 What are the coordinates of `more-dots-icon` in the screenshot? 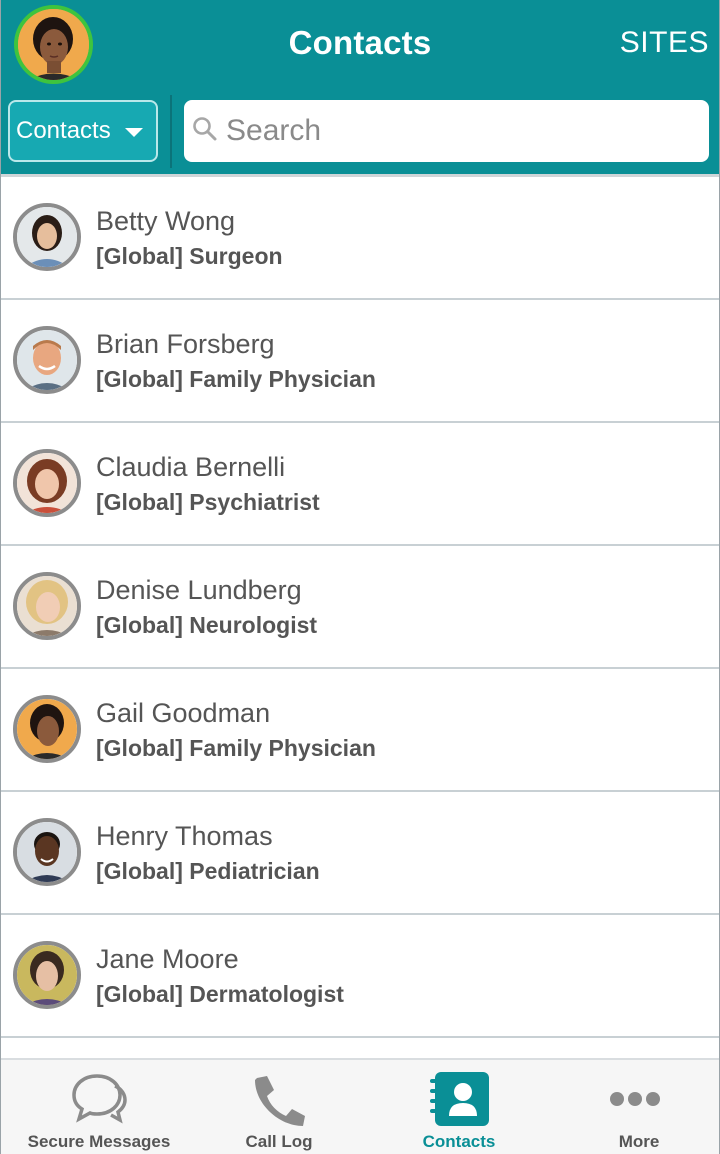 It's located at (635, 1099).